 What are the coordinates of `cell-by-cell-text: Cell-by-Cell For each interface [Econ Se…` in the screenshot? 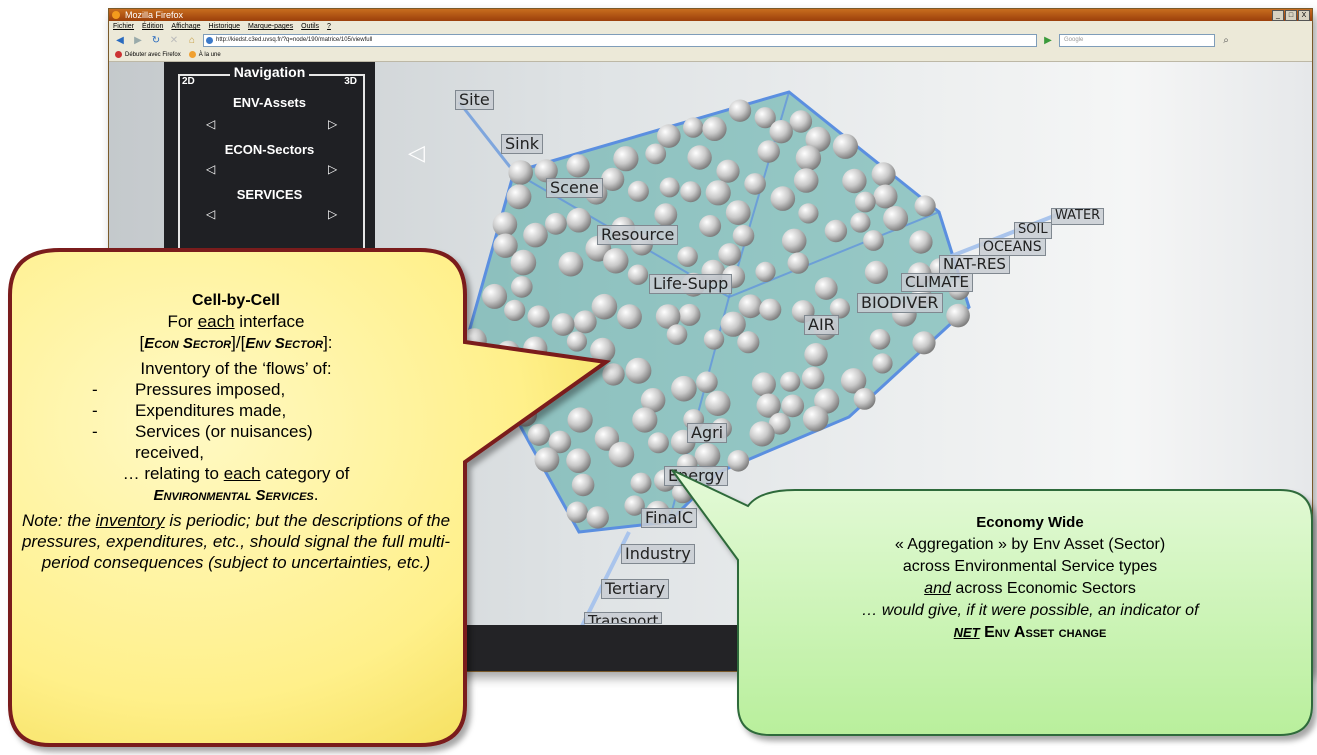 It's located at (236, 441).